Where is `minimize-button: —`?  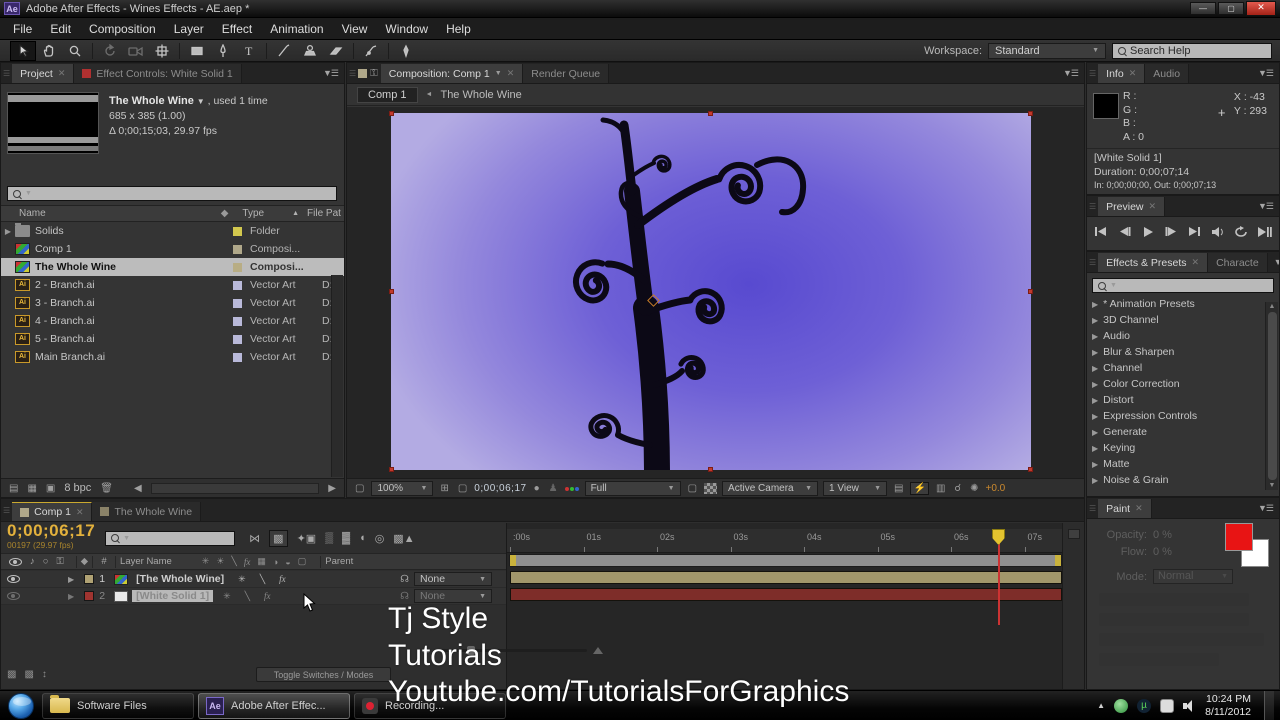 minimize-button: — is located at coordinates (1203, 8).